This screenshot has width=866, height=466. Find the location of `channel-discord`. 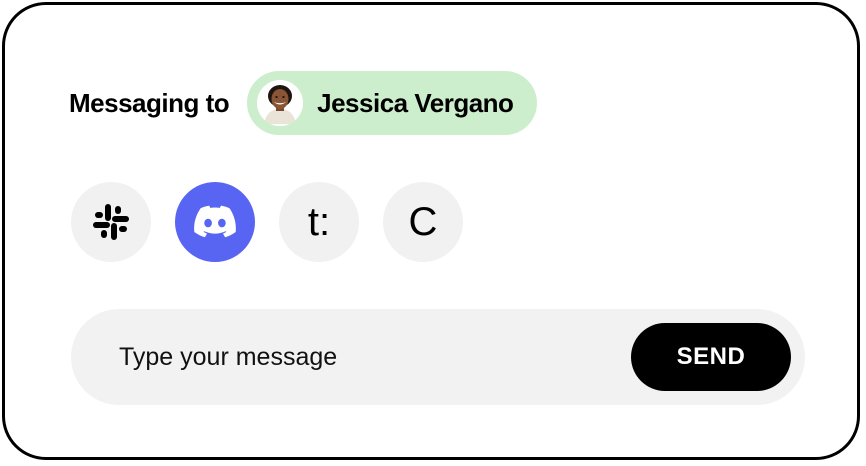

channel-discord is located at coordinates (215, 222).